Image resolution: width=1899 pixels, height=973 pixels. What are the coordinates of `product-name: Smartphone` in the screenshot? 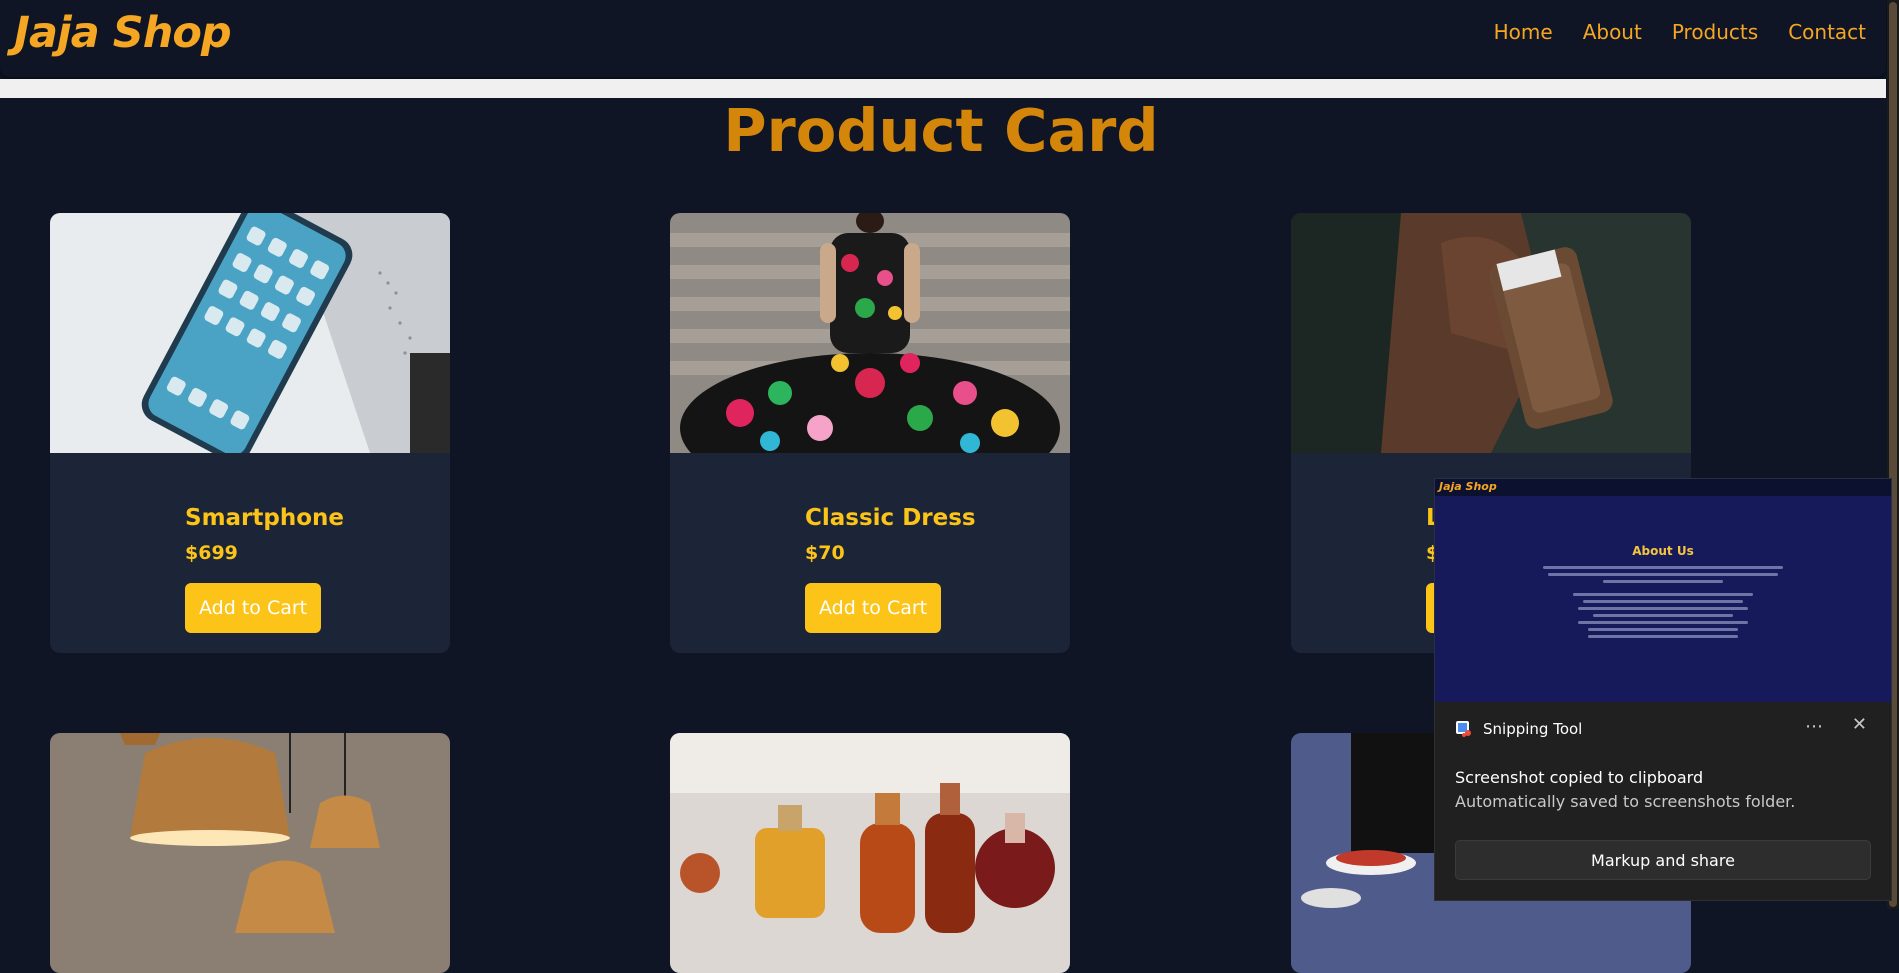 It's located at (265, 518).